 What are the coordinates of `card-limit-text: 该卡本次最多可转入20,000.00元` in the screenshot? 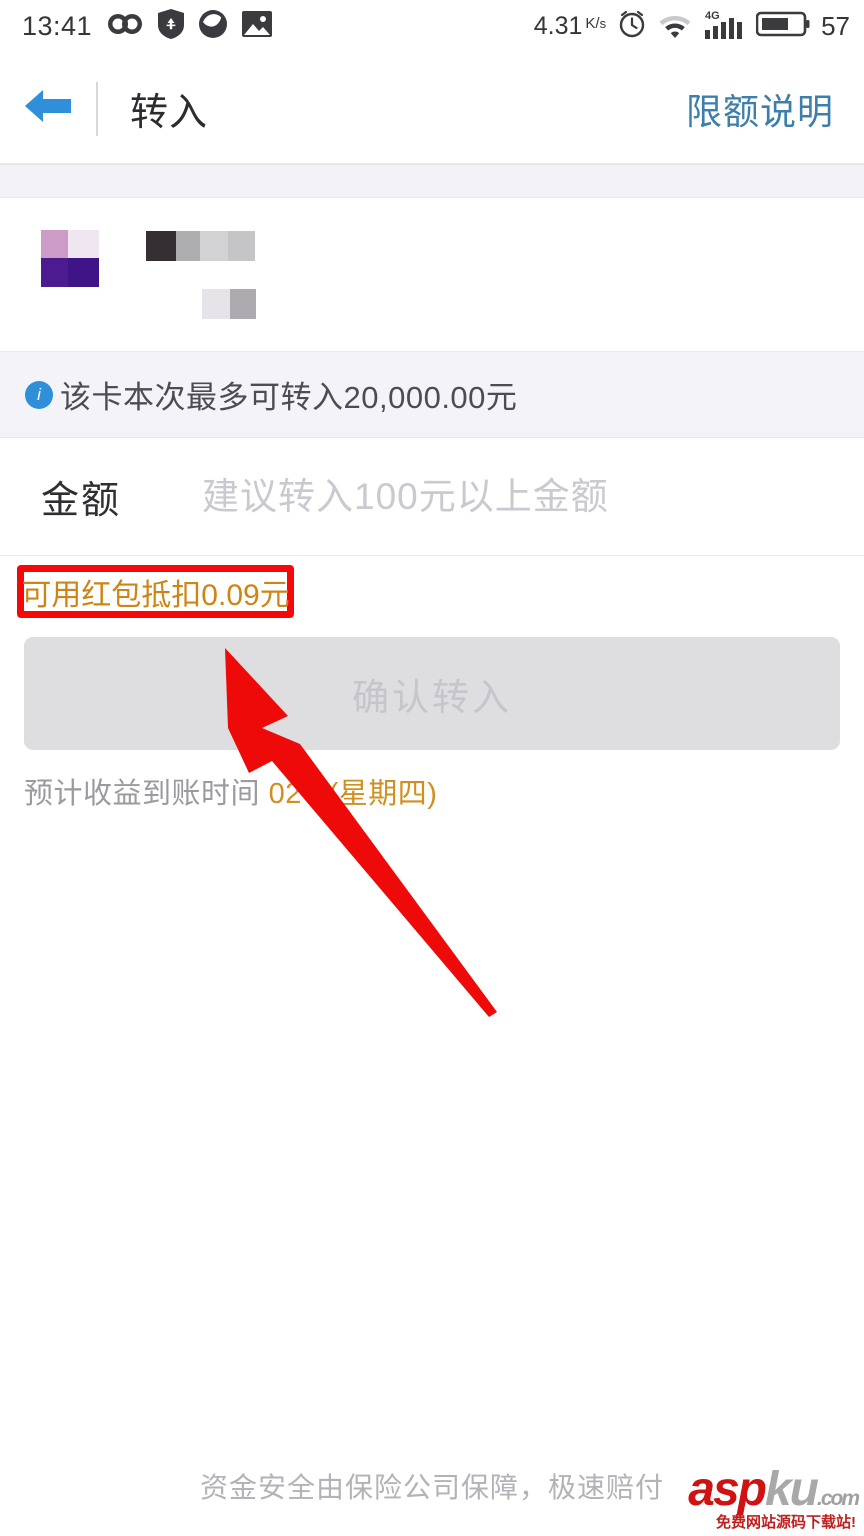 It's located at (289, 397).